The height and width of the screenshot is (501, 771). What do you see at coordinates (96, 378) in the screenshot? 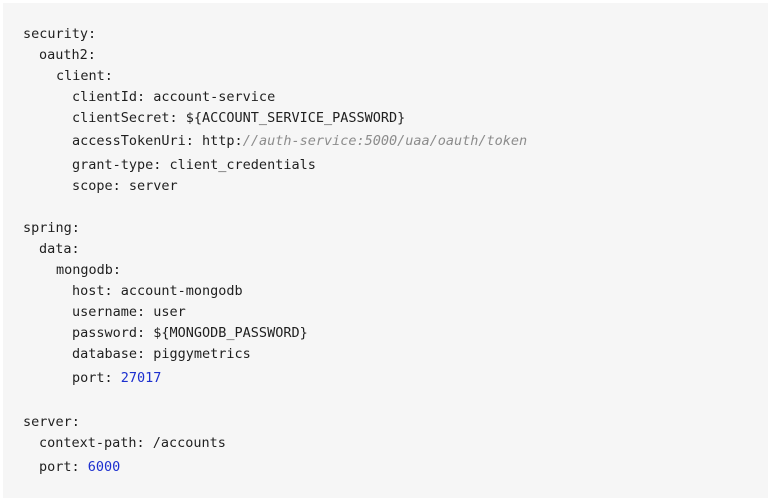
I see `yaml-mongo-port-key: port:` at bounding box center [96, 378].